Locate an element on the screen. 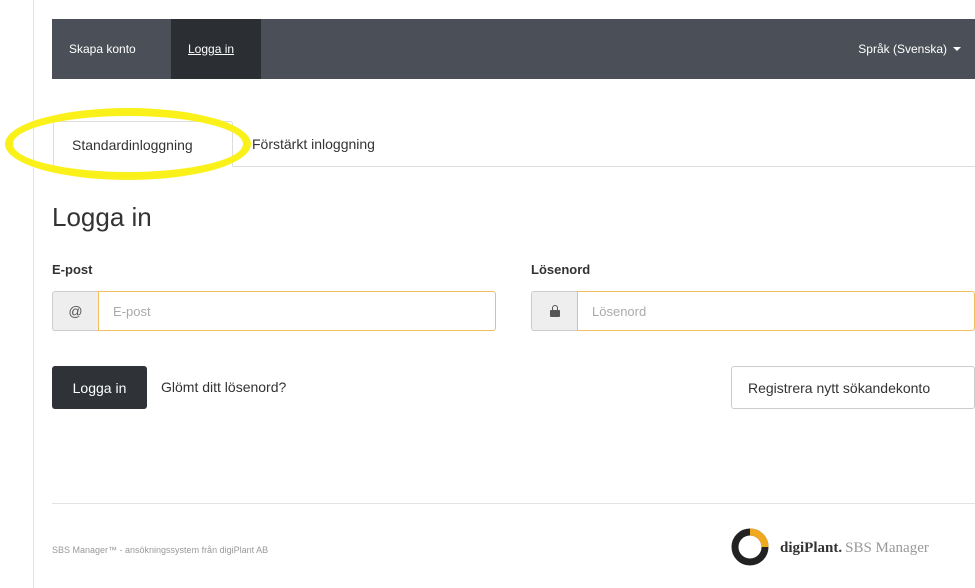 This screenshot has width=975, height=588. email-input-group: @ is located at coordinates (274, 311).